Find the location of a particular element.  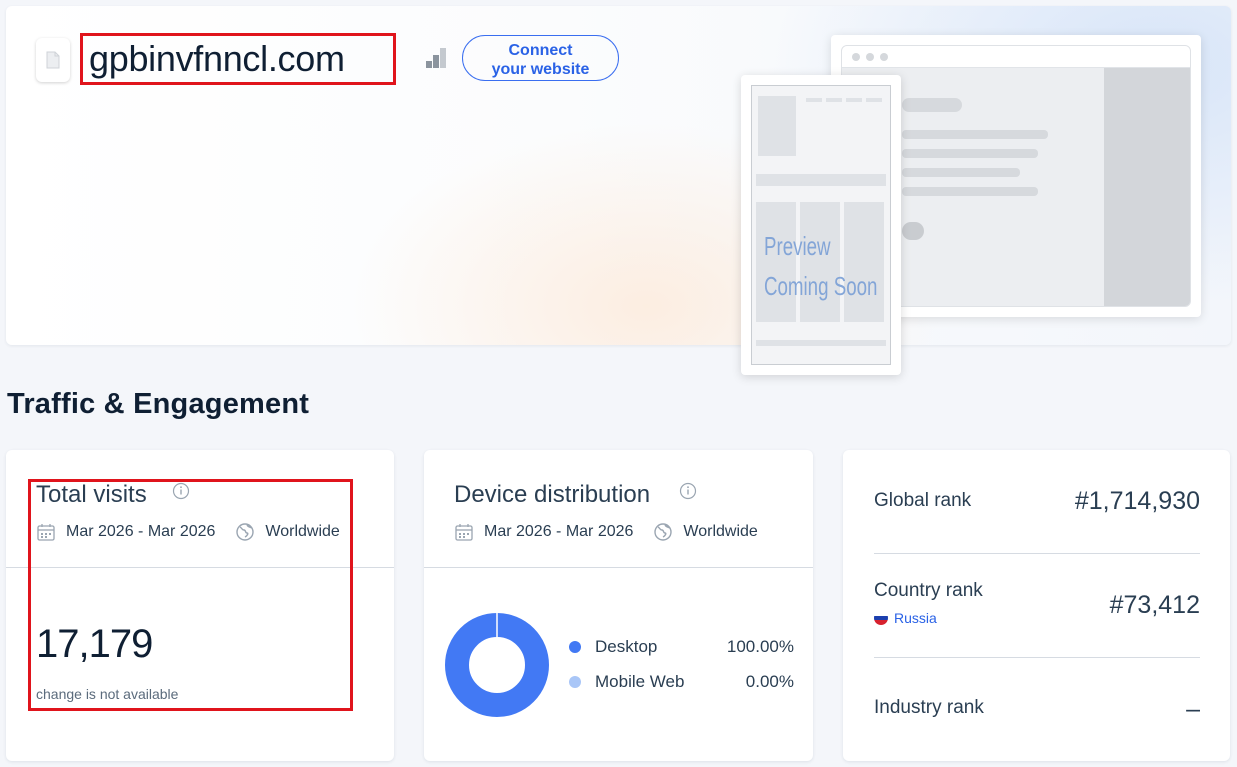

industry-rank-label: Industry rank is located at coordinates (929, 707).